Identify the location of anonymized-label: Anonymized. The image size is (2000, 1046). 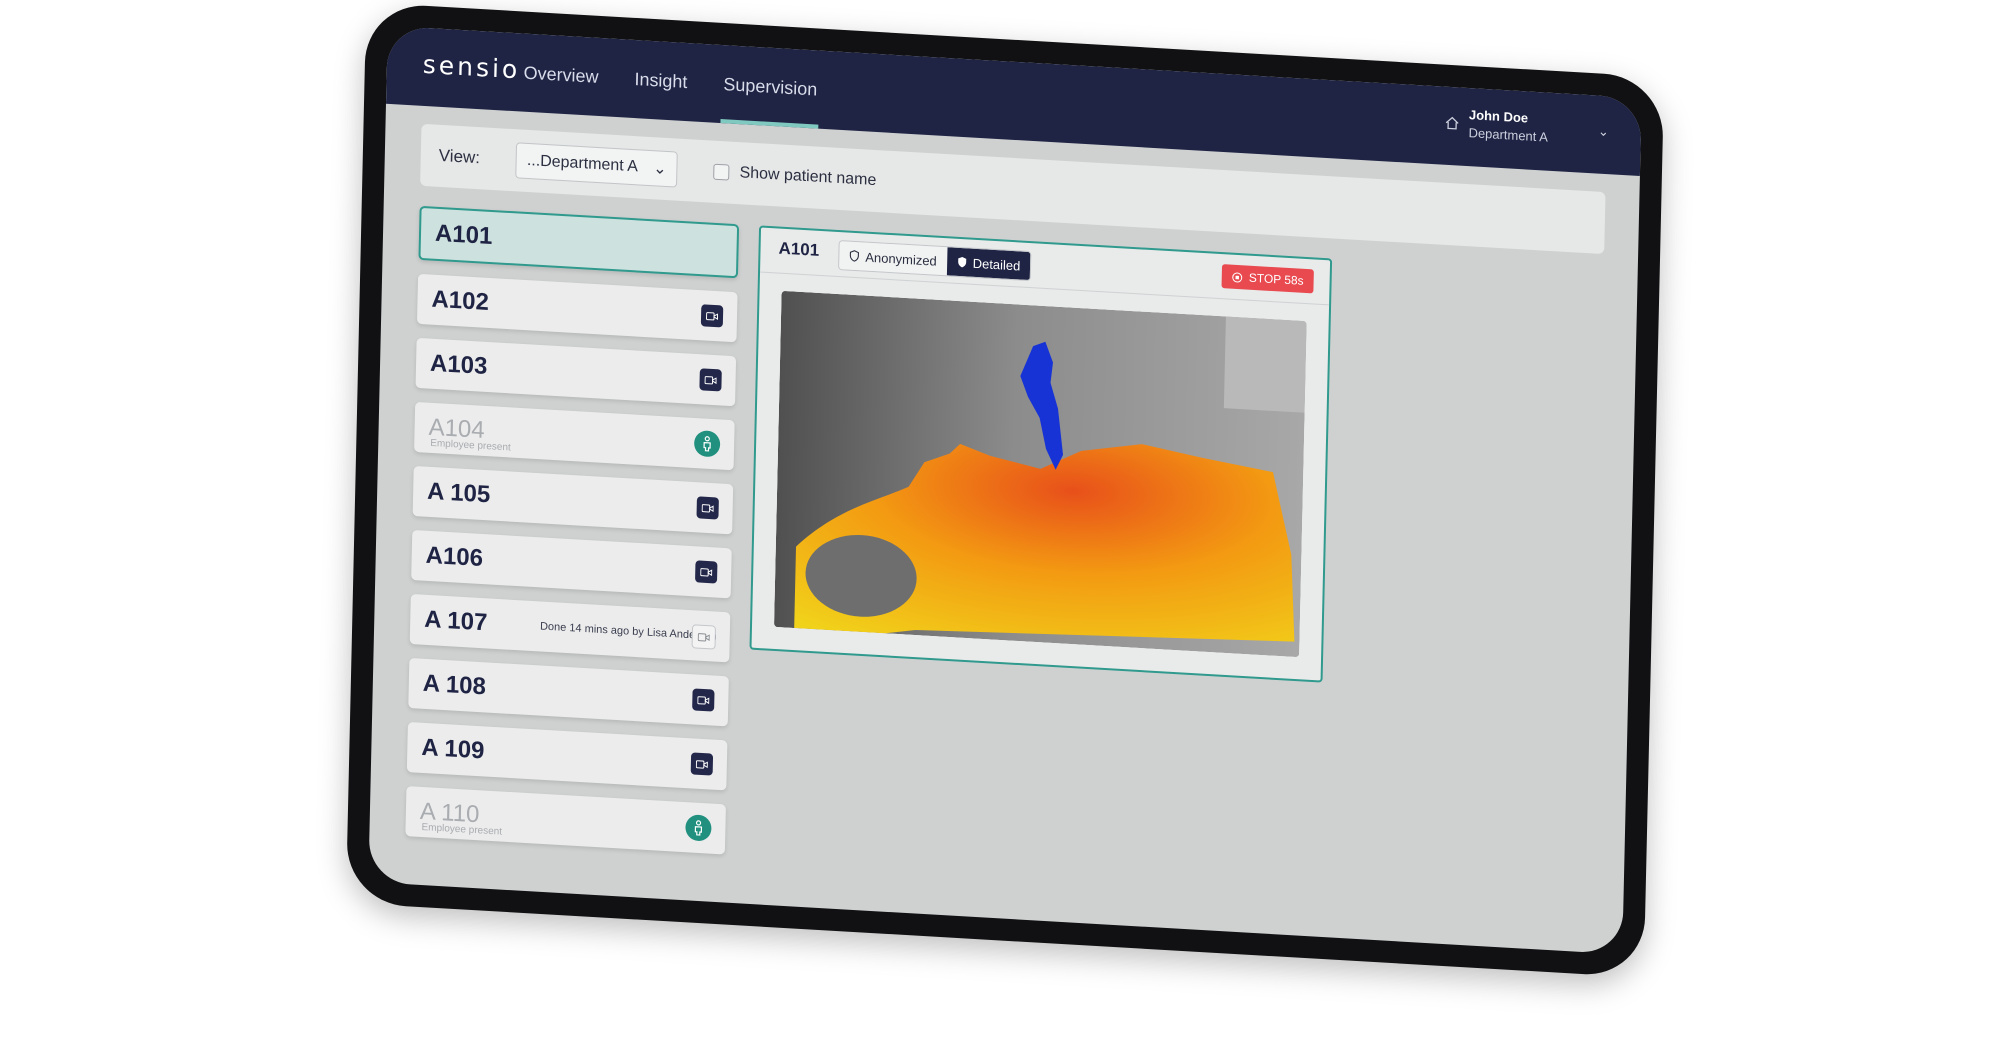
(901, 259).